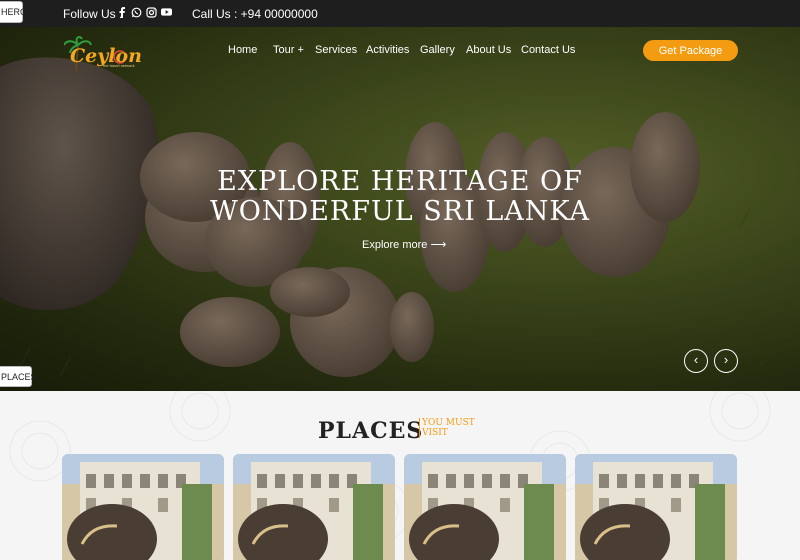  Describe the element at coordinates (404, 244) in the screenshot. I see `explore-more-link: Explore more ⟶` at that location.